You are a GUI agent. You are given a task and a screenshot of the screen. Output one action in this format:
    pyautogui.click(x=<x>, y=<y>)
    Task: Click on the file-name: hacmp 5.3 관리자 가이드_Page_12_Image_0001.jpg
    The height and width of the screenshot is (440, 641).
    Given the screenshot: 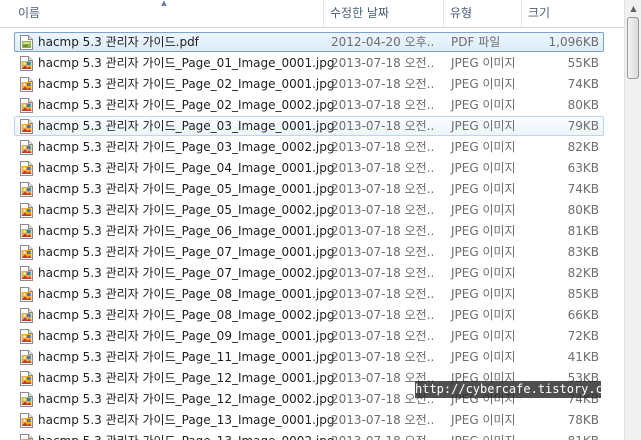 What is the action you would take?
    pyautogui.click(x=186, y=378)
    